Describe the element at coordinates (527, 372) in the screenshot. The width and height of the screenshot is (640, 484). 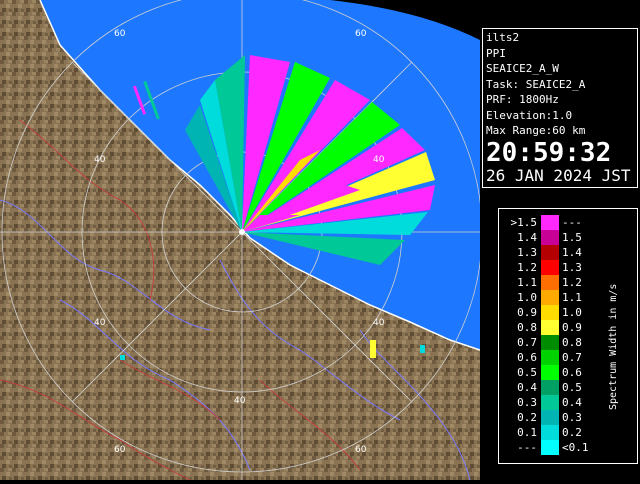
I see `legend-low-value: 0.5` at that location.